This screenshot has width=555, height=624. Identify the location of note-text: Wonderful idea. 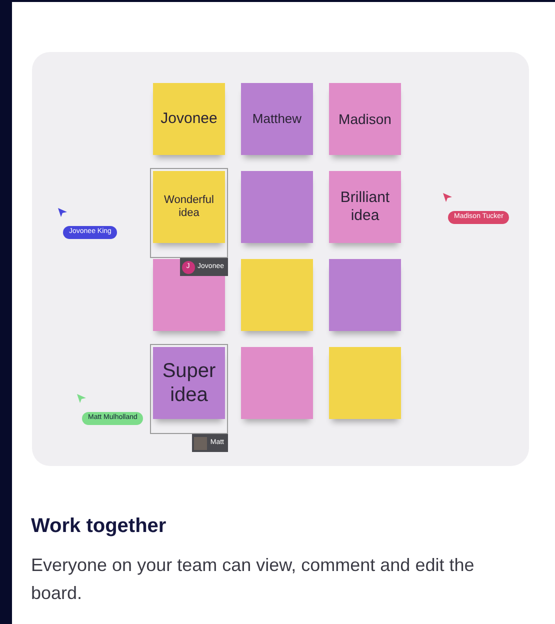
(189, 207).